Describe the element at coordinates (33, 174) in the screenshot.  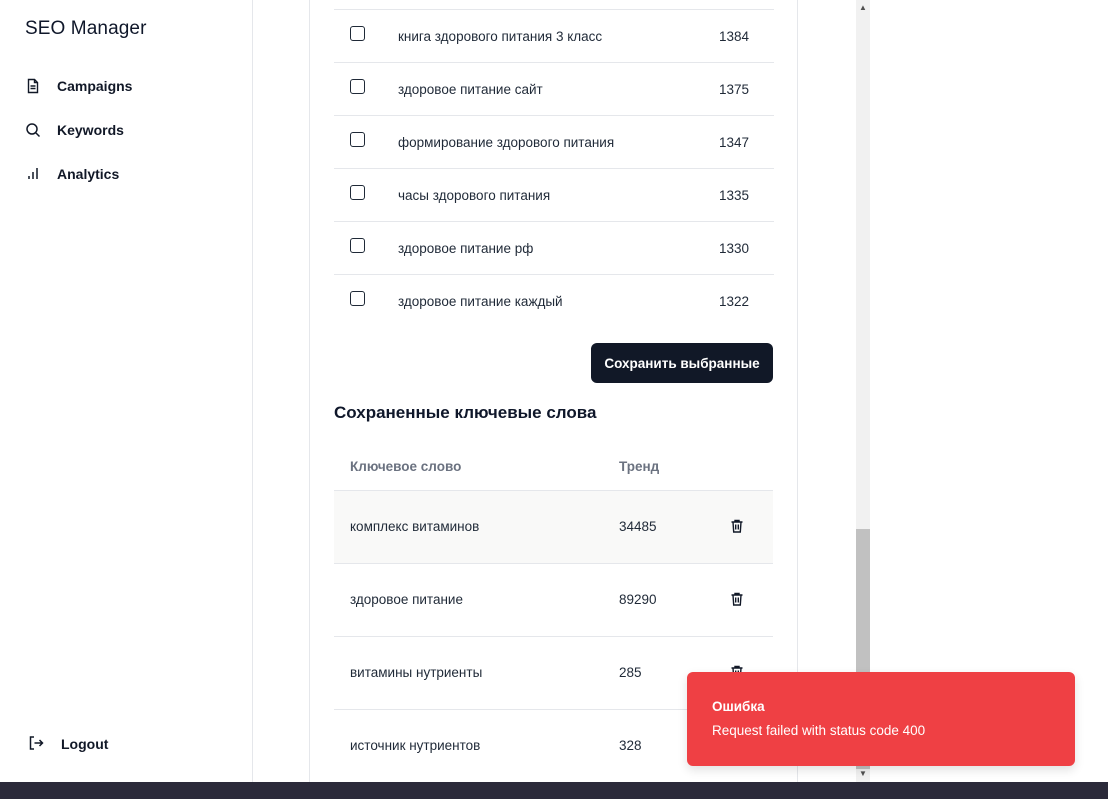
I see `bar-chart-icon` at that location.